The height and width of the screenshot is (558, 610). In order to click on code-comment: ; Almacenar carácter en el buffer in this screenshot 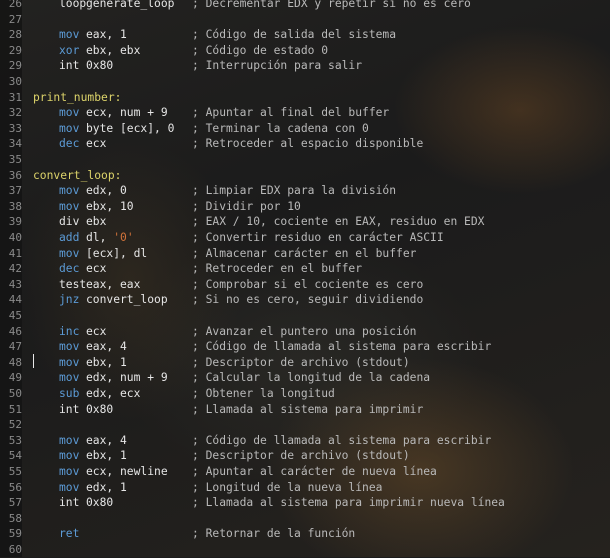, I will do `click(304, 253)`.